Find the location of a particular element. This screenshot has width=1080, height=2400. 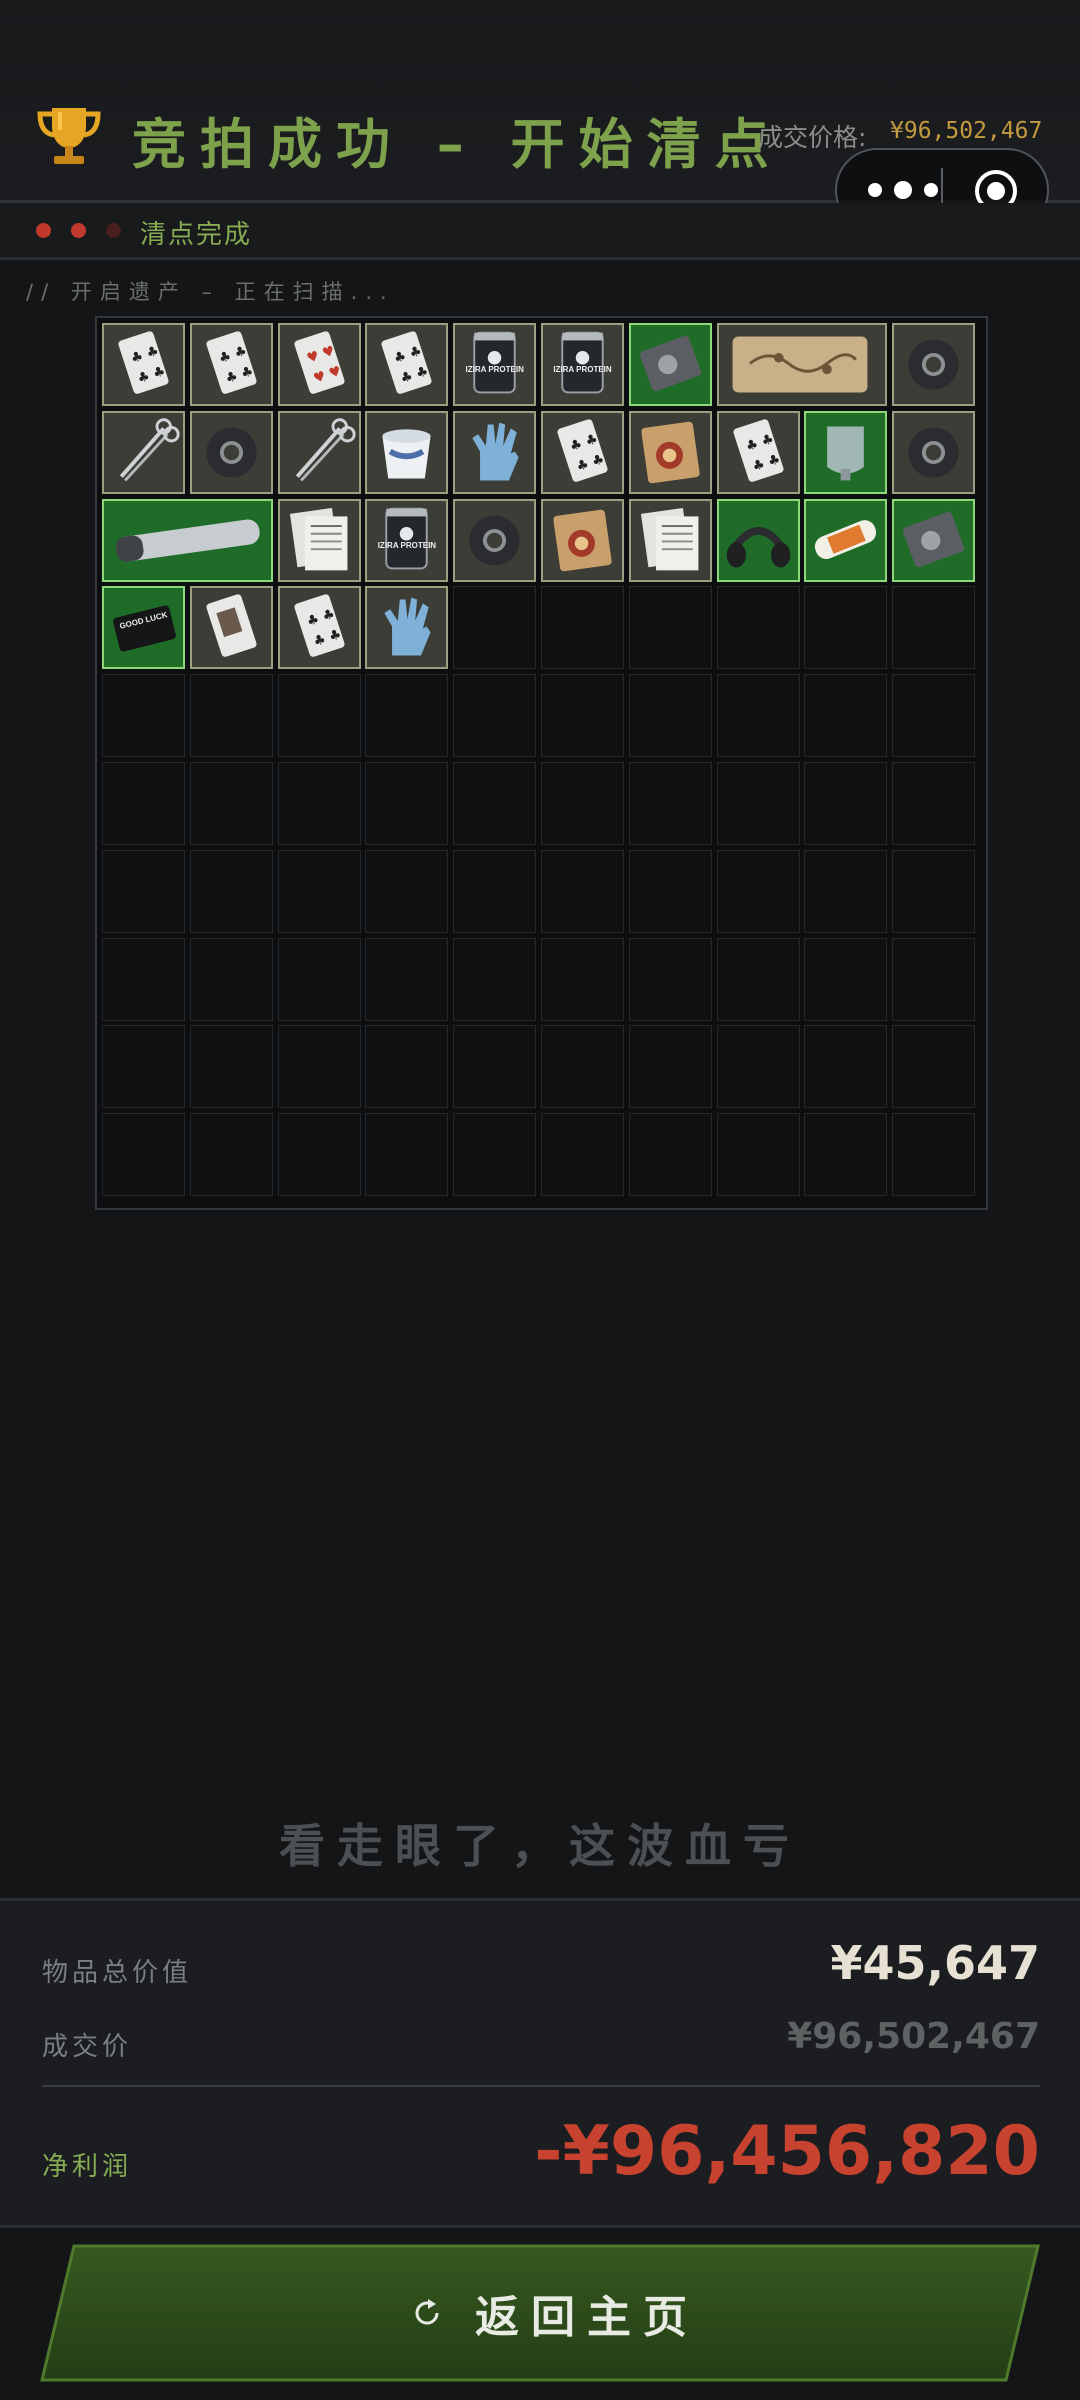

page-title: 竞拍成功 – 开始清点 is located at coordinates (457, 144).